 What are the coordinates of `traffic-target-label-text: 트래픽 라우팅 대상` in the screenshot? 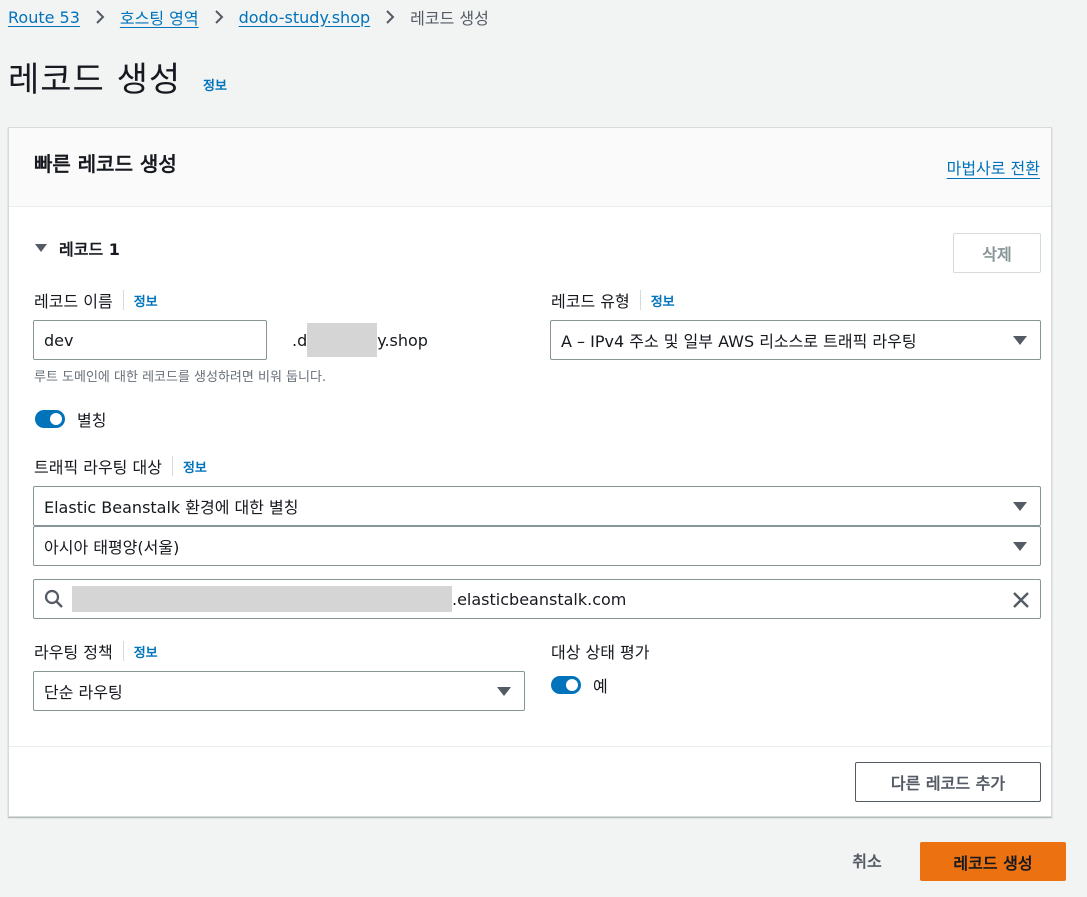 It's located at (98, 467).